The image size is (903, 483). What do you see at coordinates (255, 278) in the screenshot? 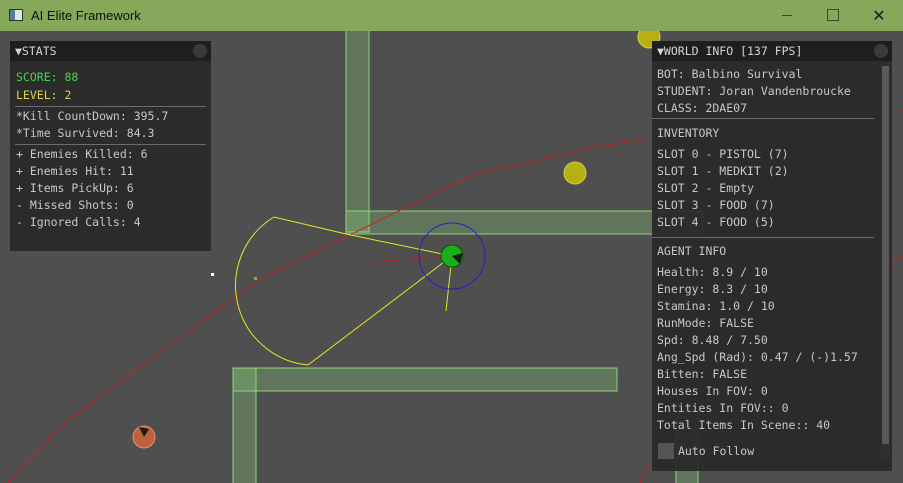
I see `waypoint-marker` at bounding box center [255, 278].